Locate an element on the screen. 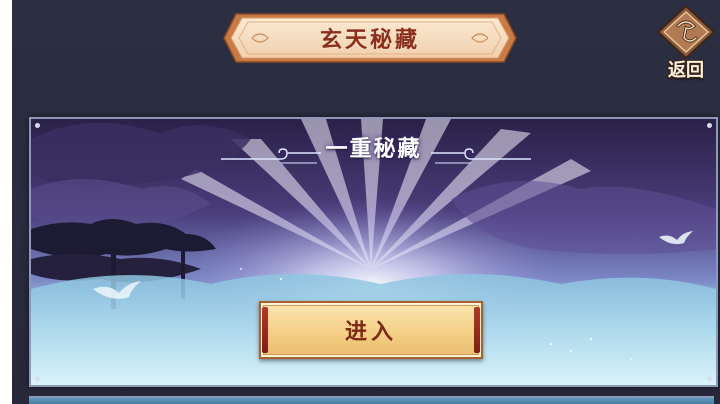 Image resolution: width=720 pixels, height=404 pixels. next-treasure-card-edge is located at coordinates (371, 400).